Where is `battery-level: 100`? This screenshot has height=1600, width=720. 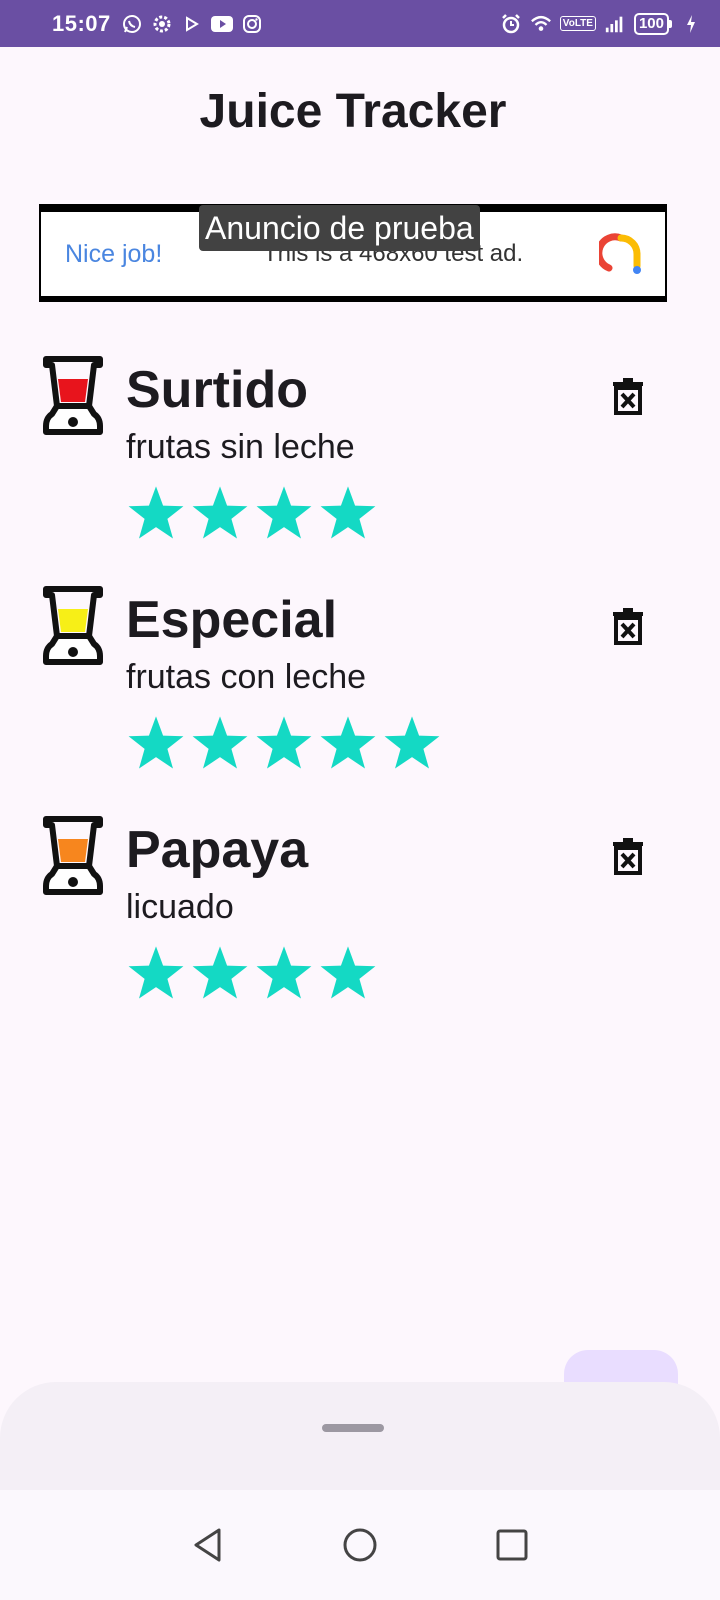 battery-level: 100 is located at coordinates (651, 23).